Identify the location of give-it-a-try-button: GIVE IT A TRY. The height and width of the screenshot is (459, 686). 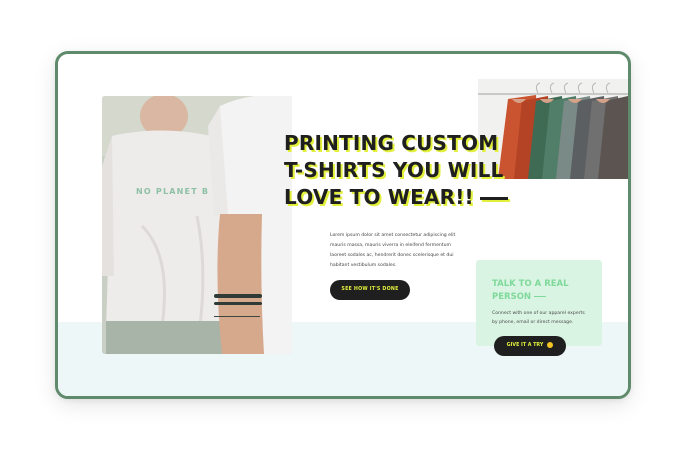
(530, 346).